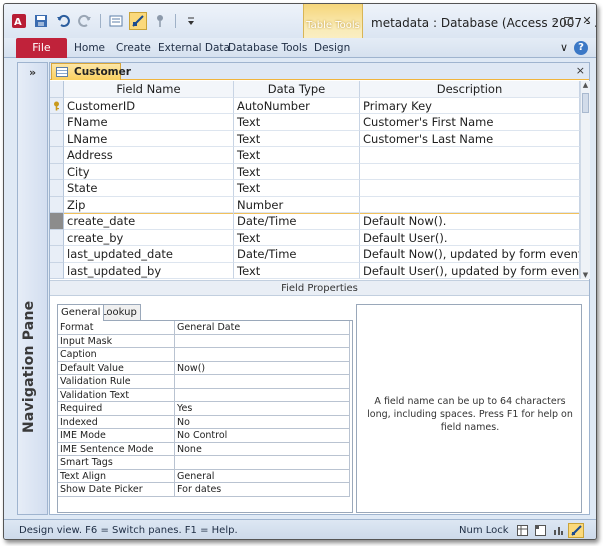  Describe the element at coordinates (262, 476) in the screenshot. I see `property-value: General` at that location.